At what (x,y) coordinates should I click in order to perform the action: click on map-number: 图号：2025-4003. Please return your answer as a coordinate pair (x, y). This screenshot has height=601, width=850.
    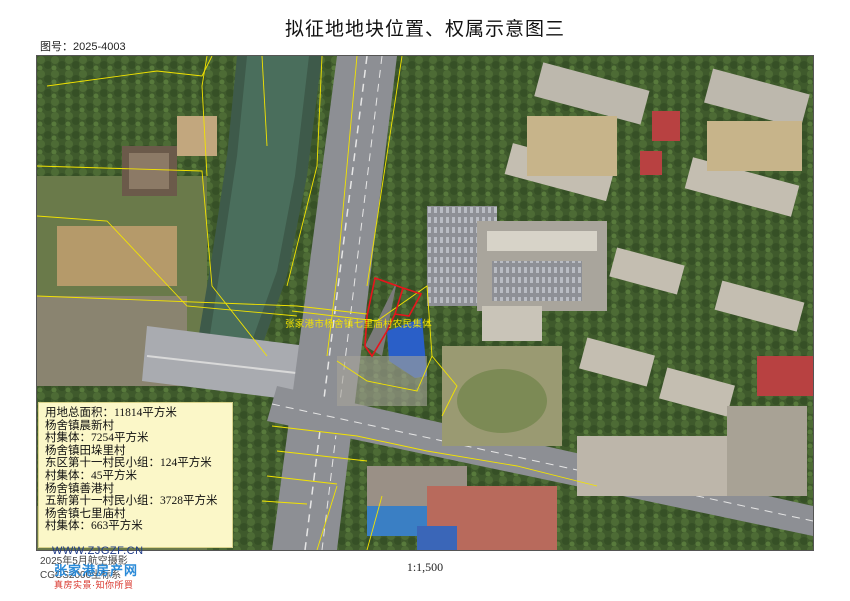
    Looking at the image, I should click on (83, 47).